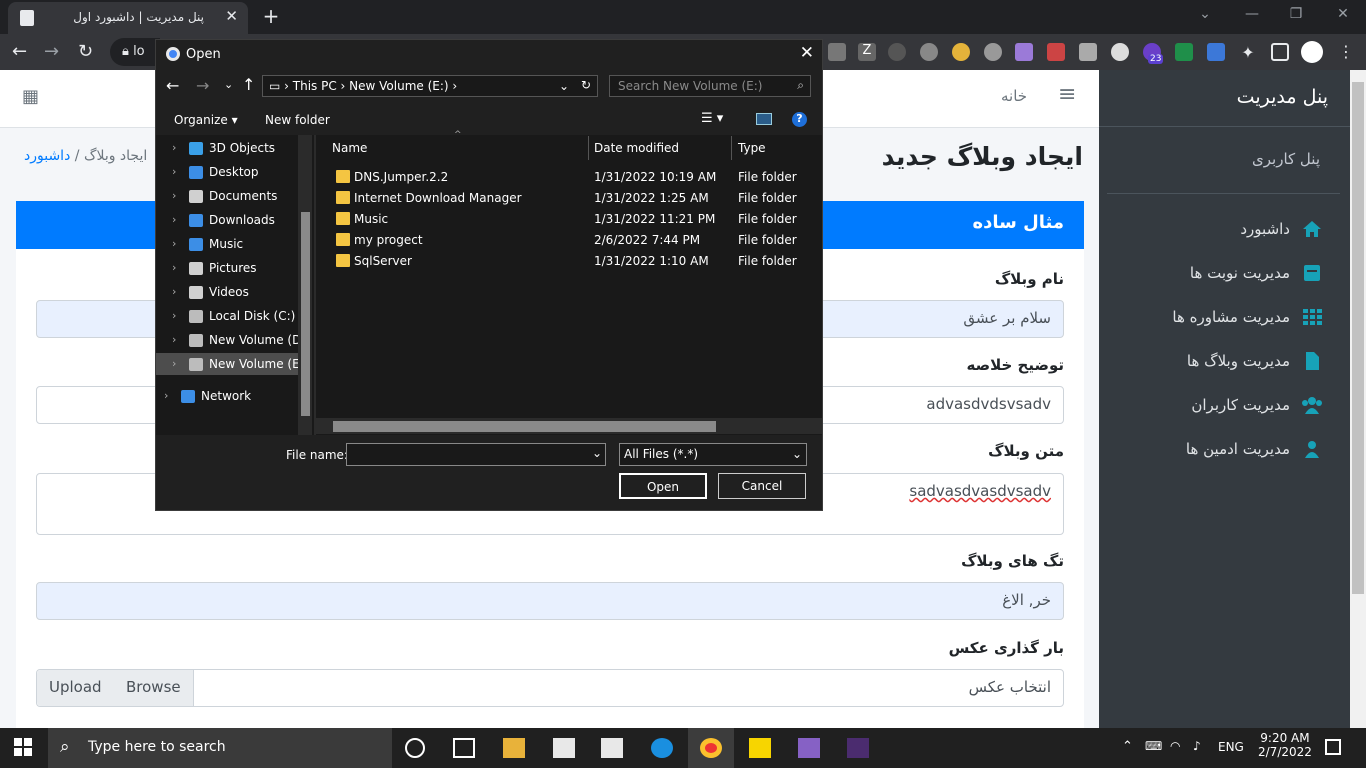 The width and height of the screenshot is (1366, 768). I want to click on task-view-icon, so click(464, 748).